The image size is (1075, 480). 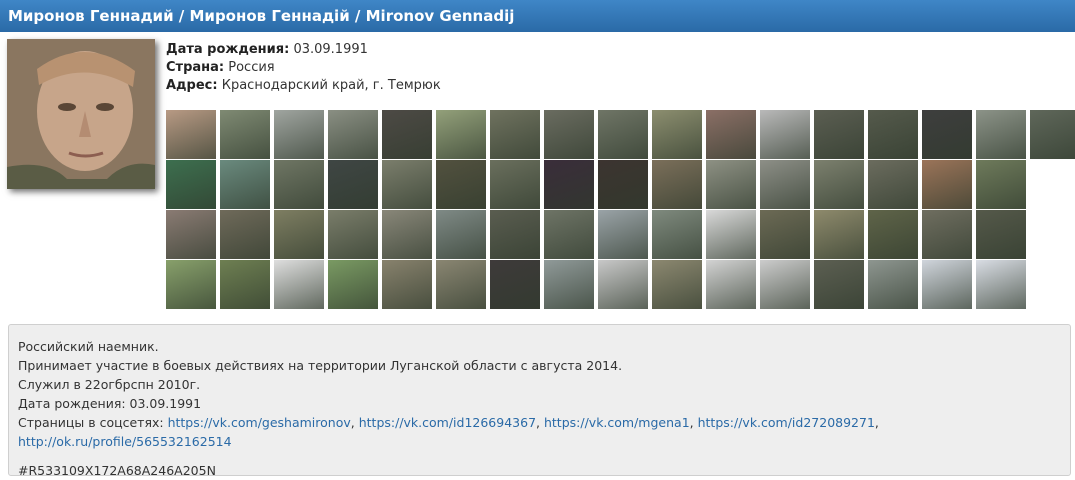 What do you see at coordinates (259, 422) in the screenshot?
I see `social-link: https://vk.com/geshamironov` at bounding box center [259, 422].